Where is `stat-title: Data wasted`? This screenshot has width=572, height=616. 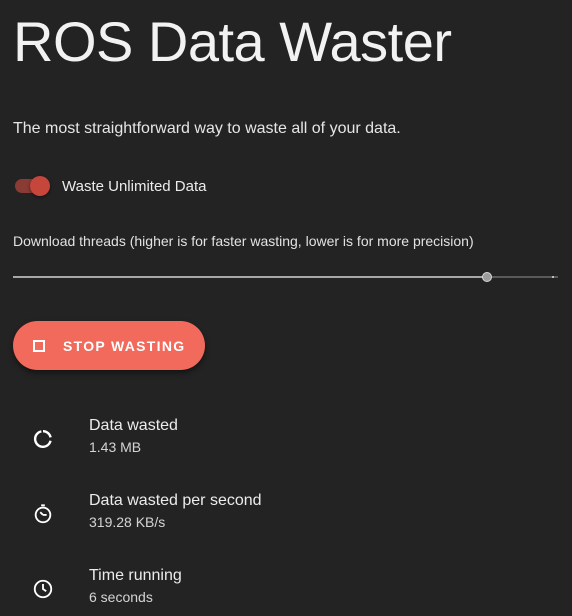 stat-title: Data wasted is located at coordinates (133, 425).